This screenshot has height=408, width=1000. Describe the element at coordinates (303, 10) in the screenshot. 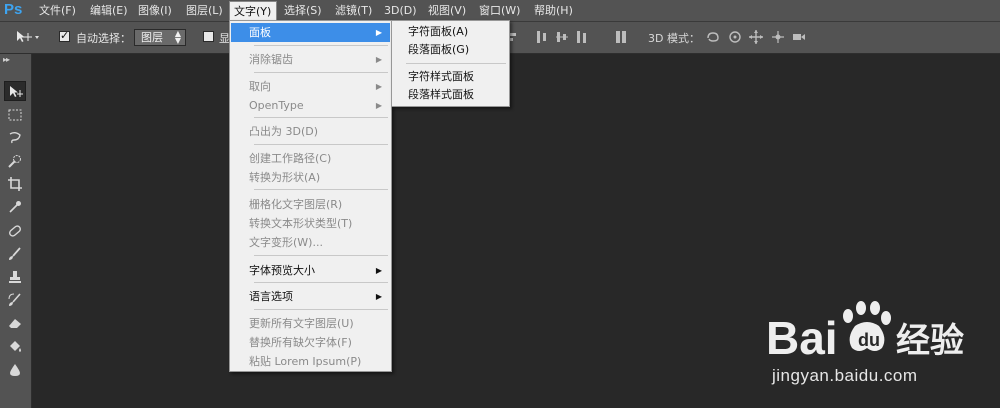

I see `menu-select: 选择(S)` at that location.